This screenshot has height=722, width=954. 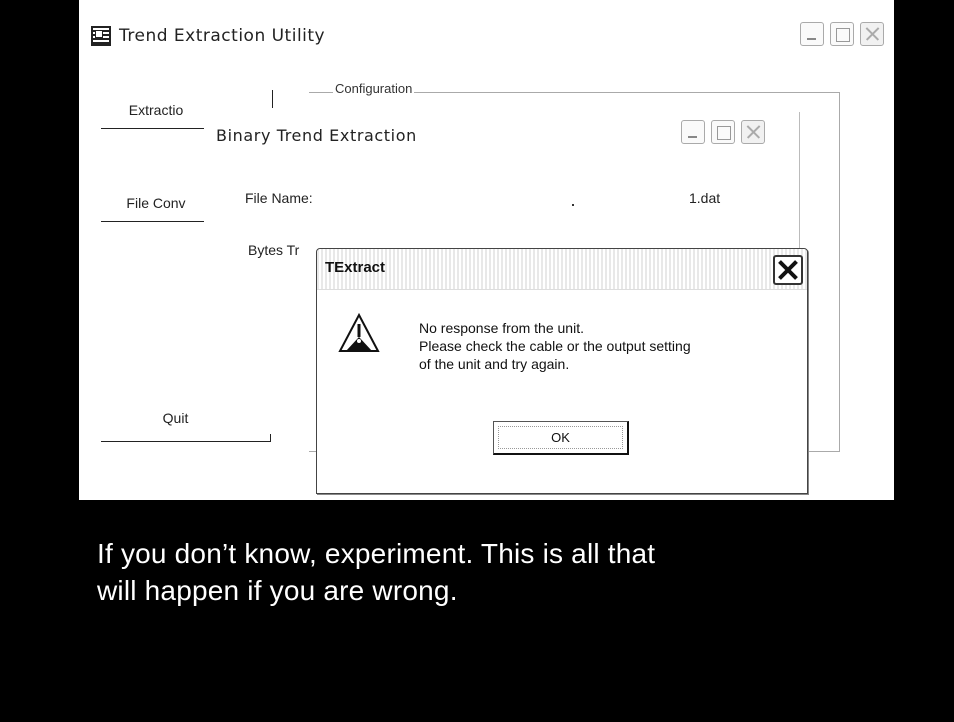 I want to click on extraction-button: Extractio, so click(x=156, y=115).